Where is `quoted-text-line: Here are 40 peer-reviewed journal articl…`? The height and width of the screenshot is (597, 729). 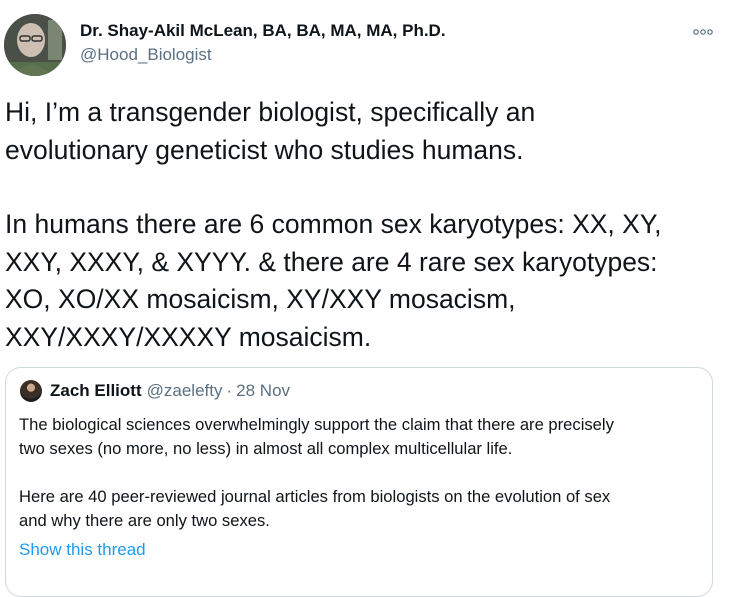 quoted-text-line: Here are 40 peer-reviewed journal articl… is located at coordinates (315, 496).